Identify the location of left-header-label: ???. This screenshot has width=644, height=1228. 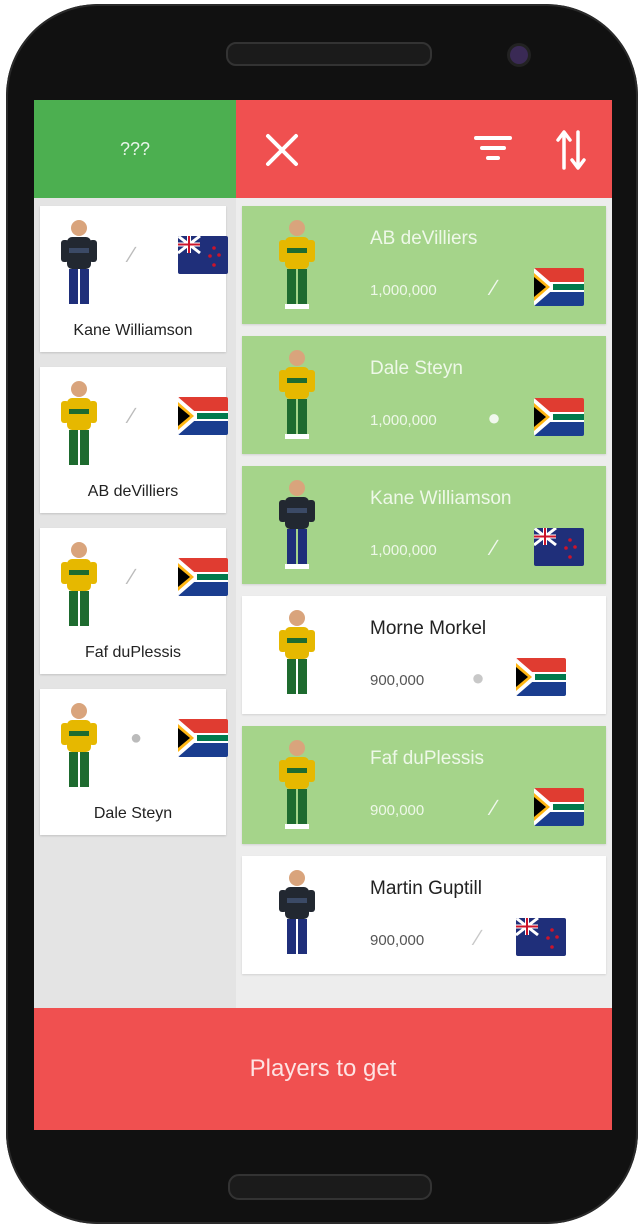
(135, 148).